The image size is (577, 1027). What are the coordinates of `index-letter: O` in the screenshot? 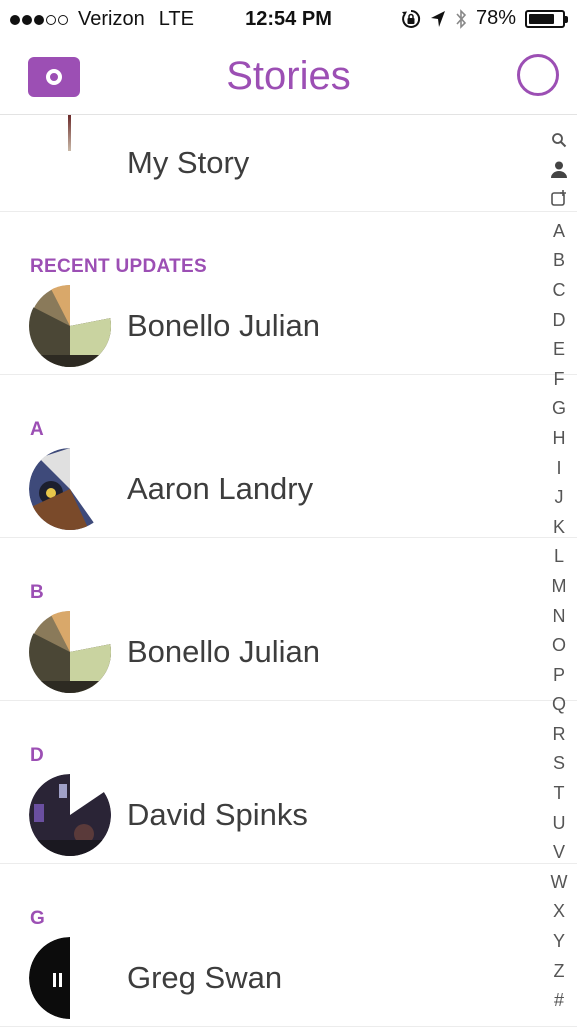 It's located at (559, 646).